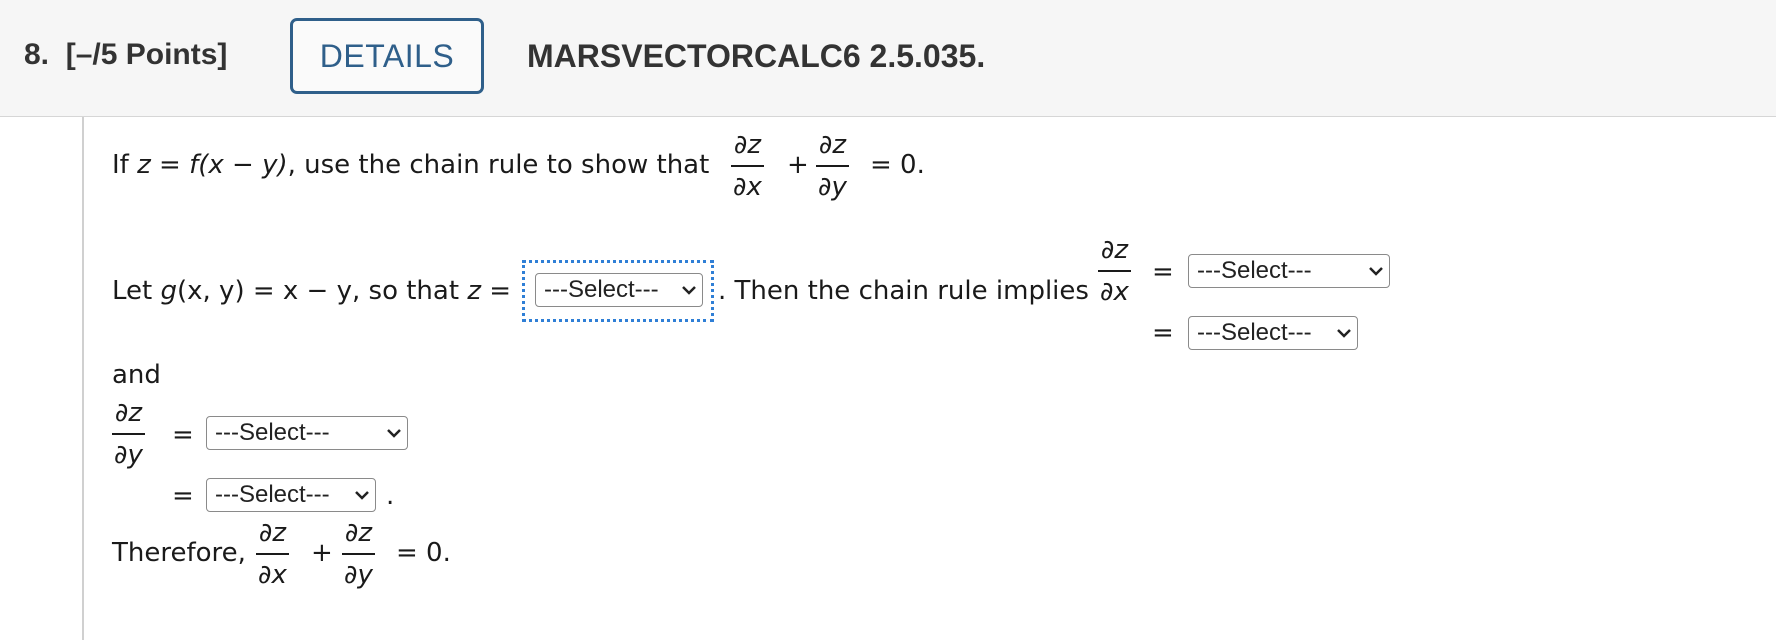 The height and width of the screenshot is (640, 1776). I want to click on select-z-expression: ---Select---, so click(619, 290).